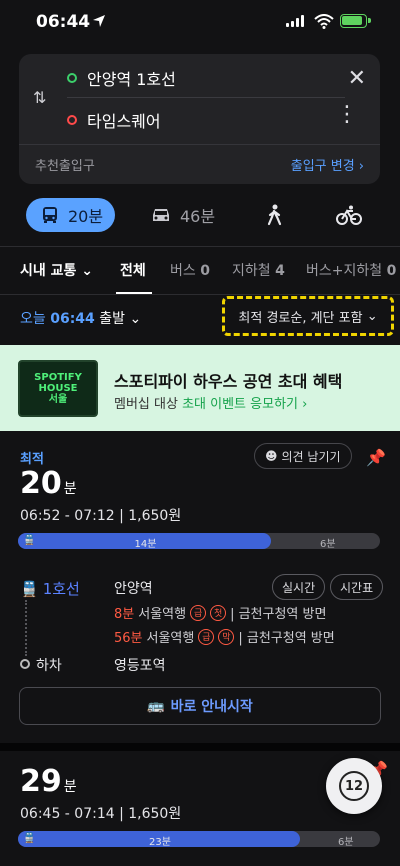 The height and width of the screenshot is (866, 400). I want to click on last-train-badge: 막, so click(226, 636).